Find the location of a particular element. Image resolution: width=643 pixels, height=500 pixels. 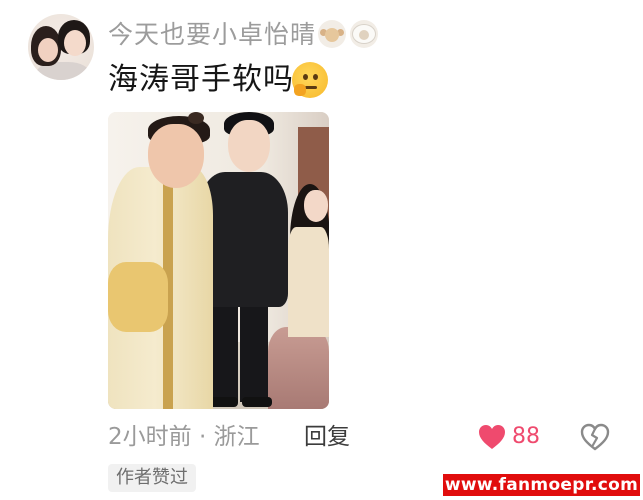

avatar is located at coordinates (61, 47).